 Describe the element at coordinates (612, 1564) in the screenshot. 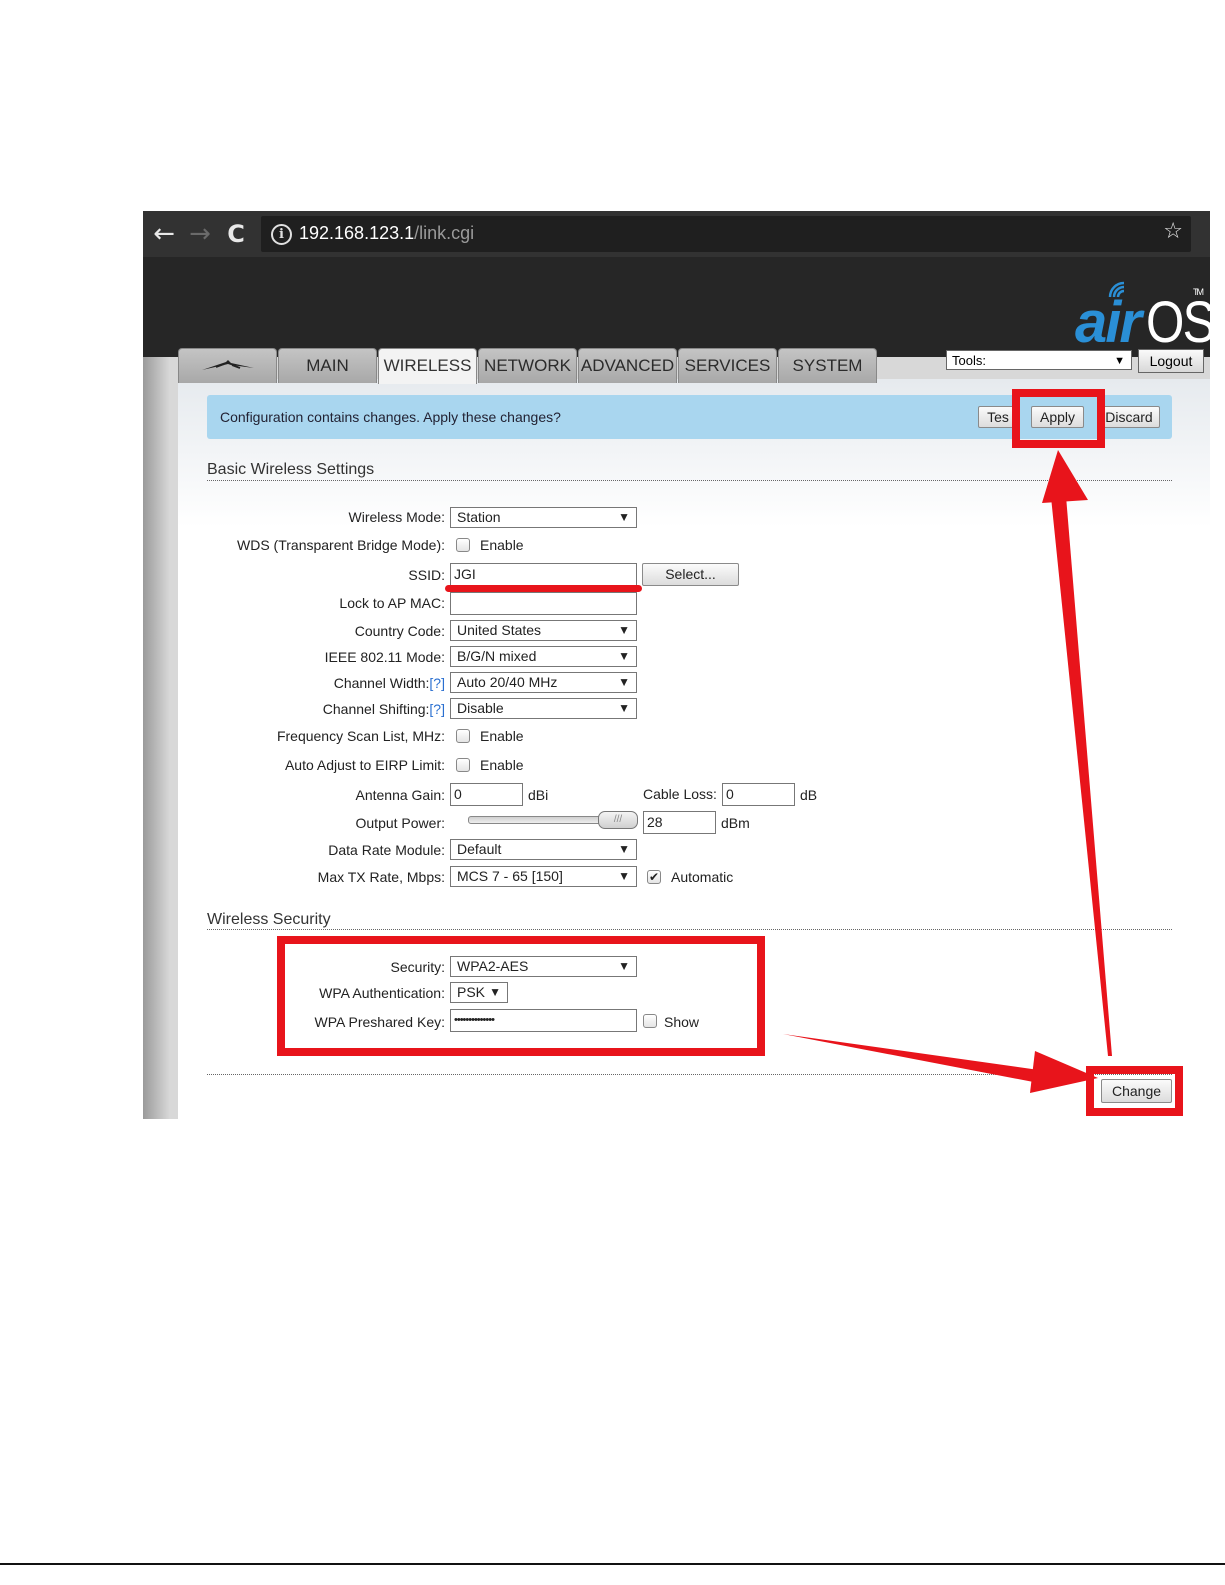

I see `page-bottom-border` at that location.